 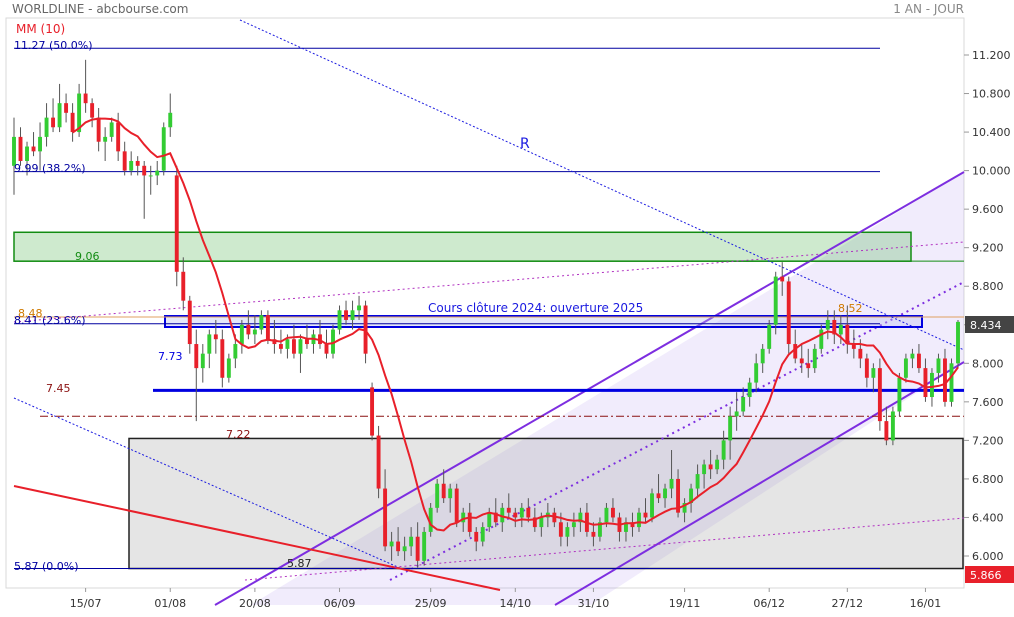 I want to click on r-label: R, so click(x=525, y=144).